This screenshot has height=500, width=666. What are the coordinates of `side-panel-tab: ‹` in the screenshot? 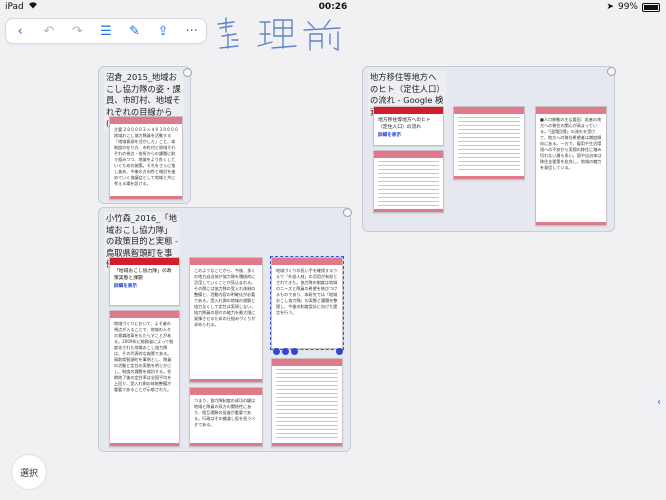 It's located at (659, 402).